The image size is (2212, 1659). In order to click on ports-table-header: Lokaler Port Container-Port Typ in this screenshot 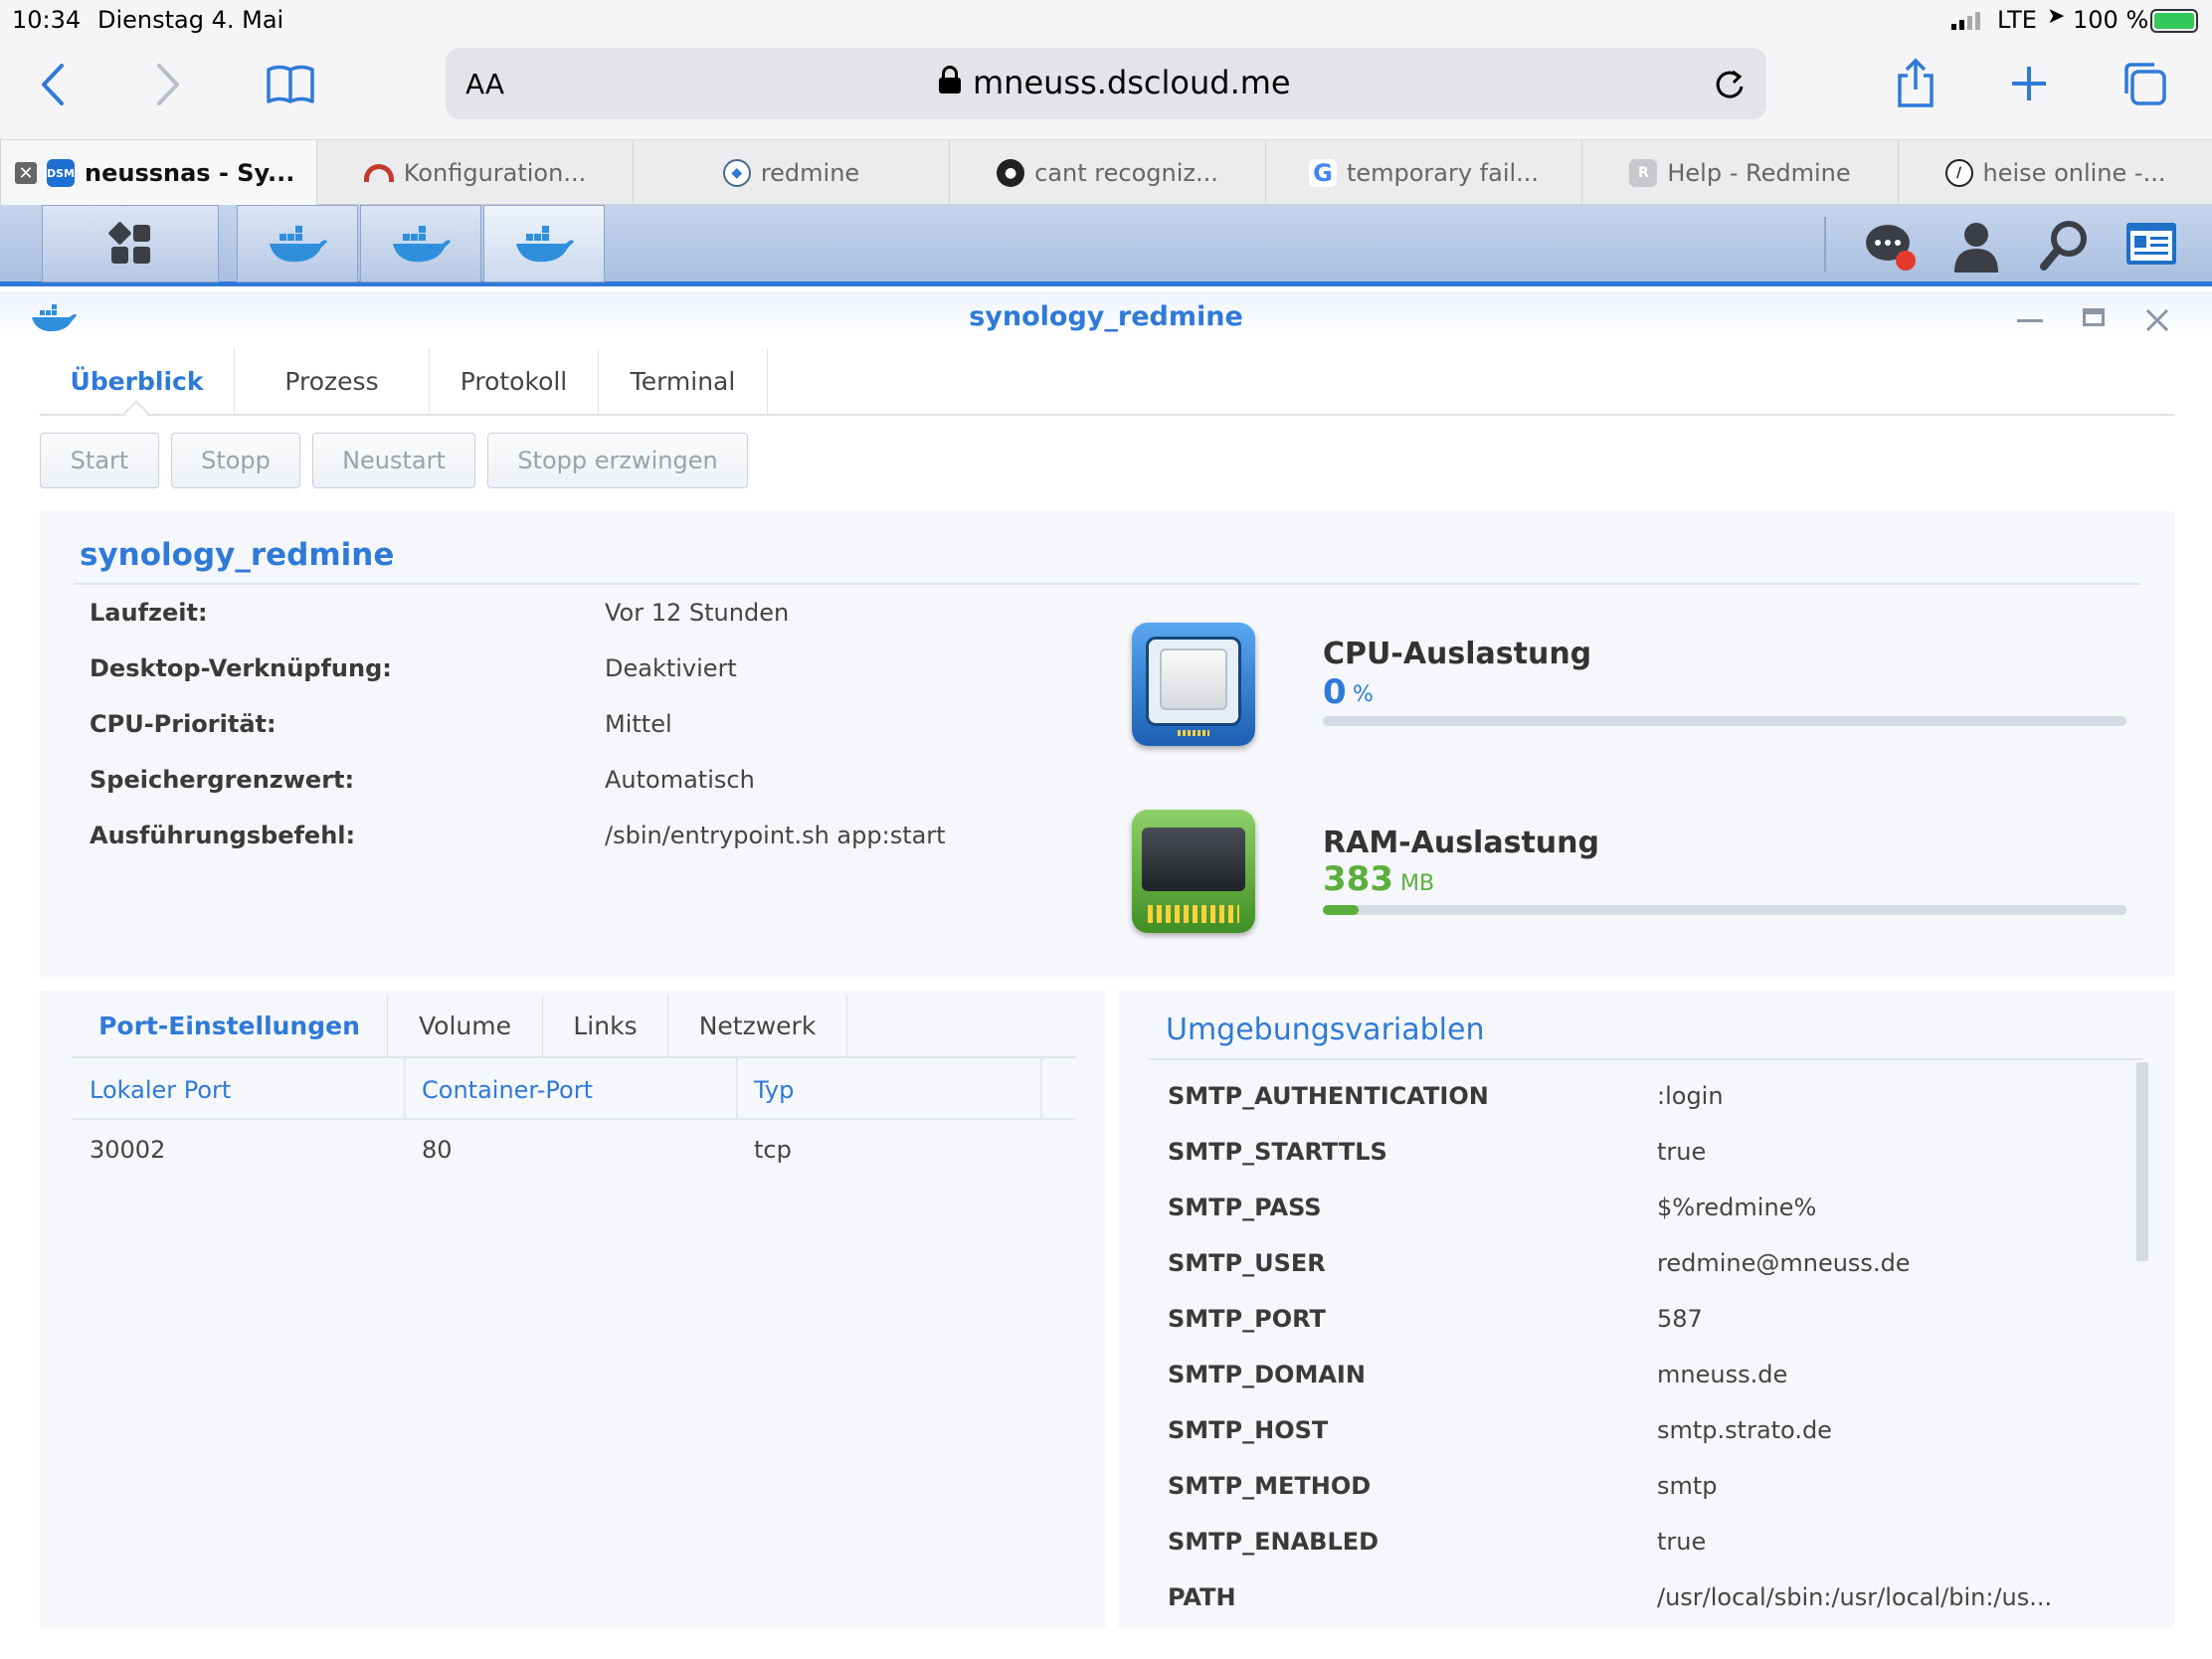, I will do `click(574, 1089)`.